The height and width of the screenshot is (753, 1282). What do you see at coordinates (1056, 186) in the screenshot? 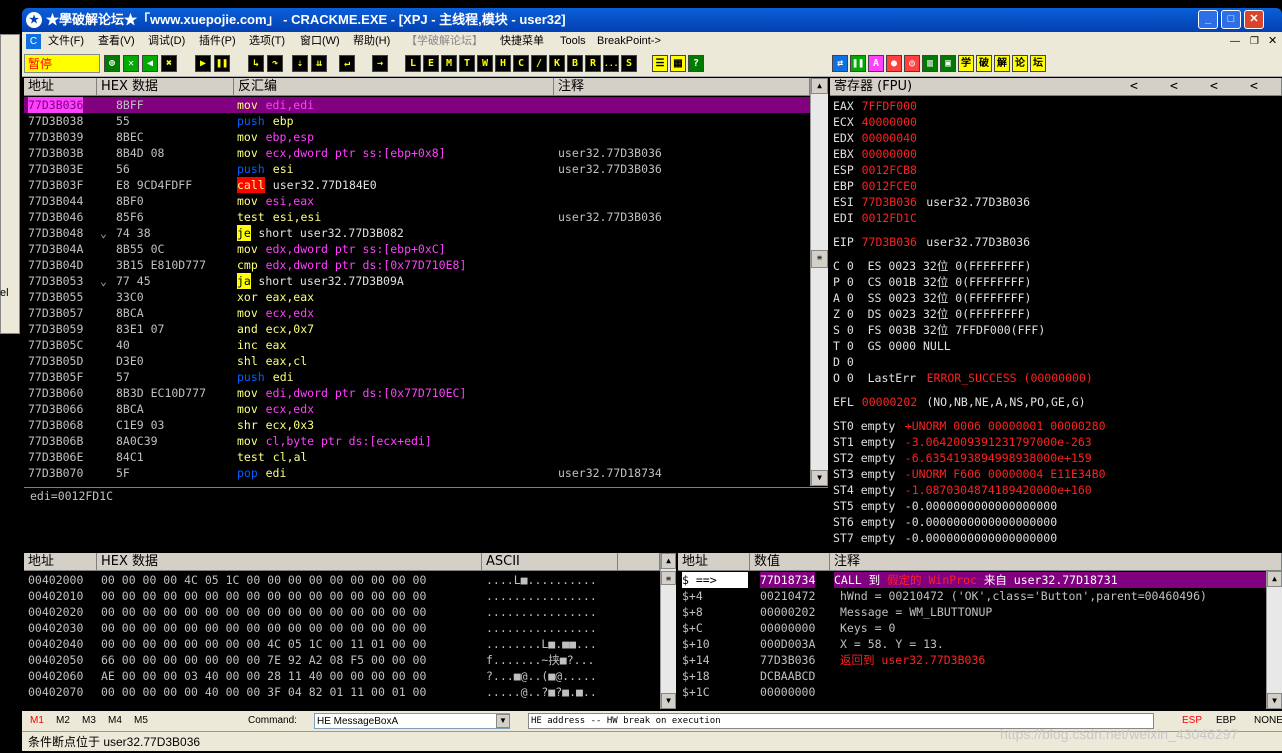
I see `register-row: EBP 0012FCE0` at bounding box center [1056, 186].